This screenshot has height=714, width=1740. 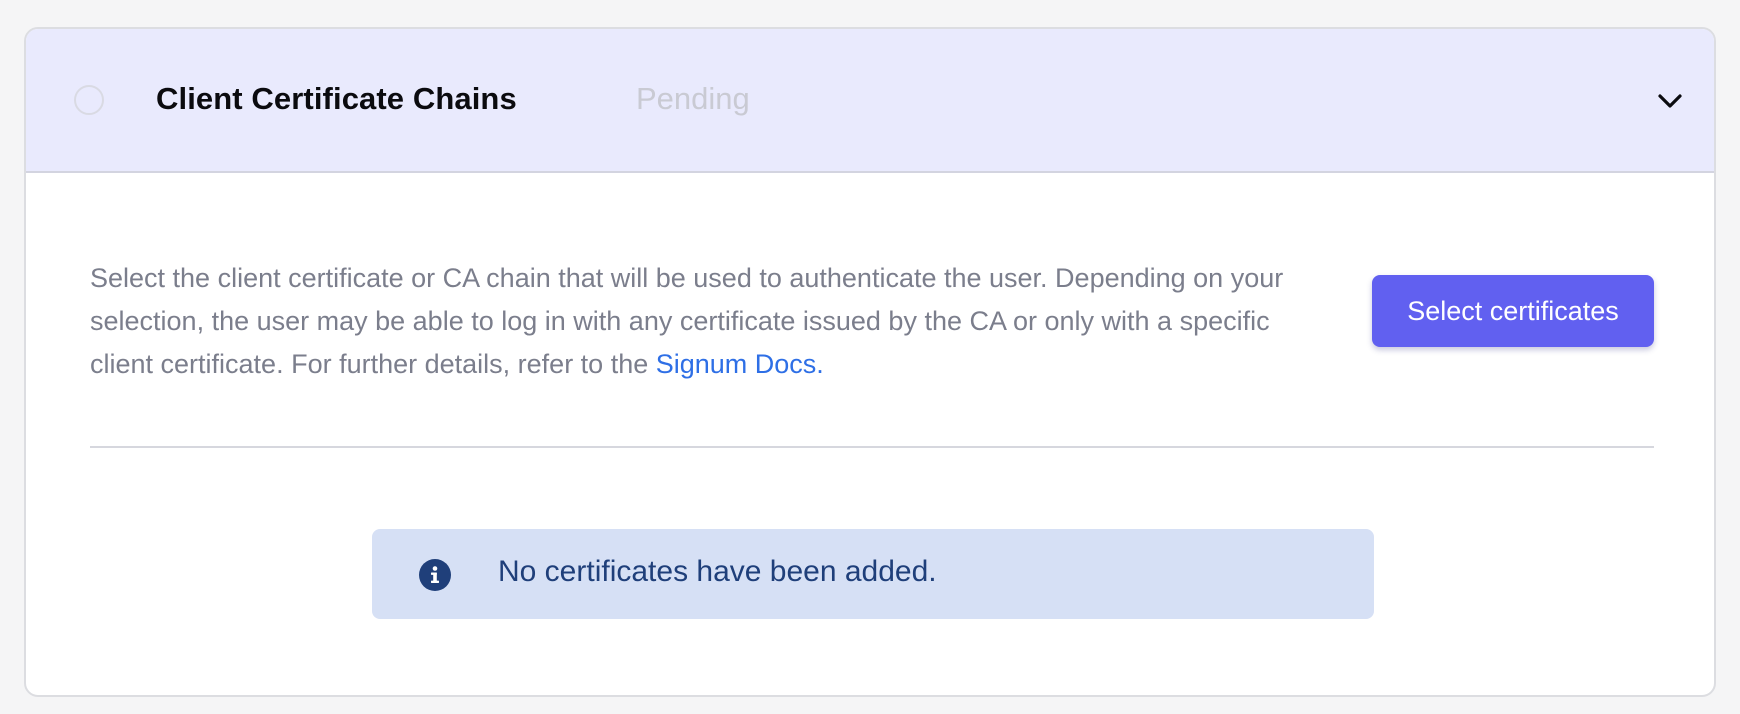 I want to click on empty-state-banner: No certificates have been added., so click(x=873, y=574).